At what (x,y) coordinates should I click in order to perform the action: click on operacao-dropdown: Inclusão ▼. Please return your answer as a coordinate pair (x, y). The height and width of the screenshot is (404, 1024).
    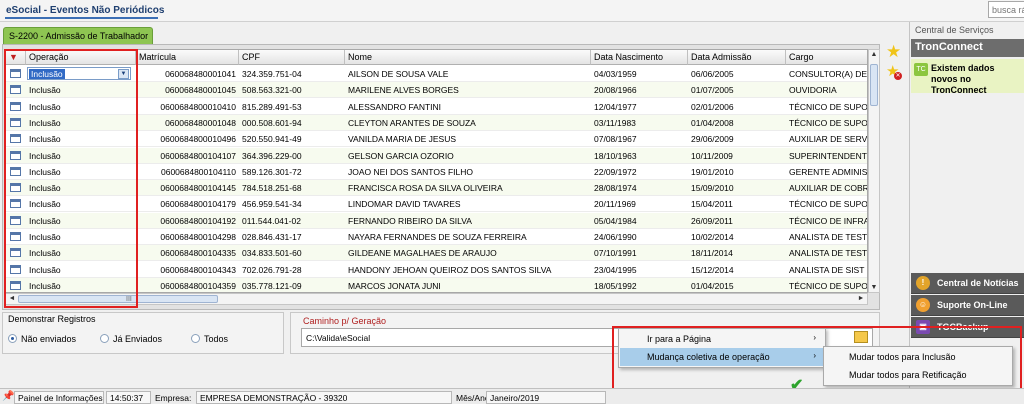
    Looking at the image, I should click on (79, 73).